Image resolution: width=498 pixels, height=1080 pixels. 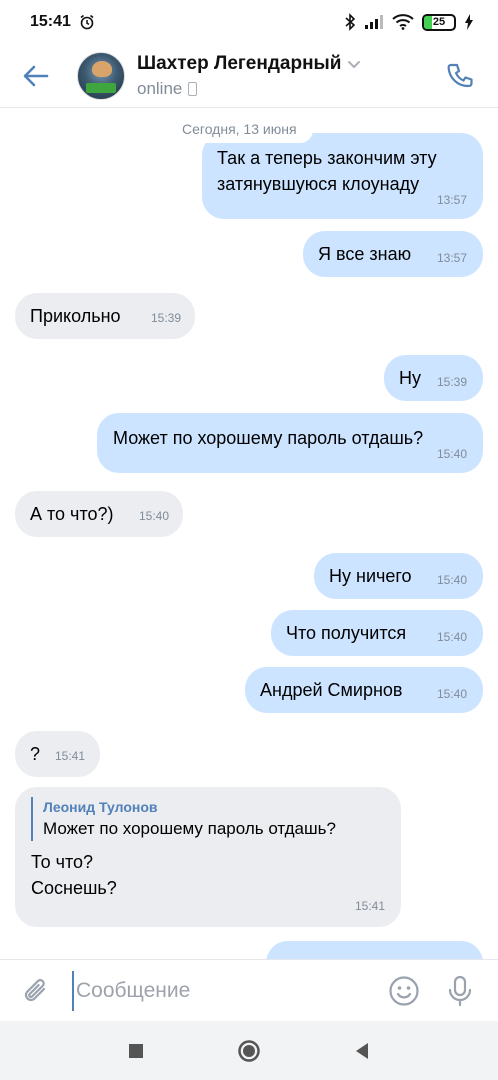 I want to click on contact-name: Шахтер Легендарный, so click(x=249, y=64).